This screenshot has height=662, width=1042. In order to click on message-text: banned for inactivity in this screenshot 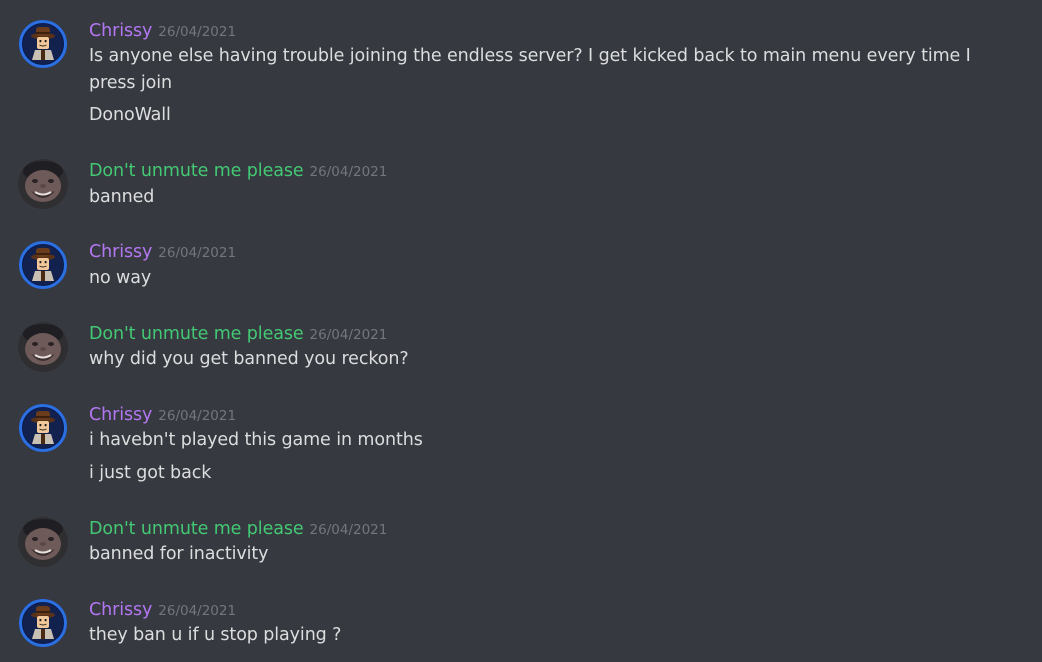, I will do `click(179, 554)`.